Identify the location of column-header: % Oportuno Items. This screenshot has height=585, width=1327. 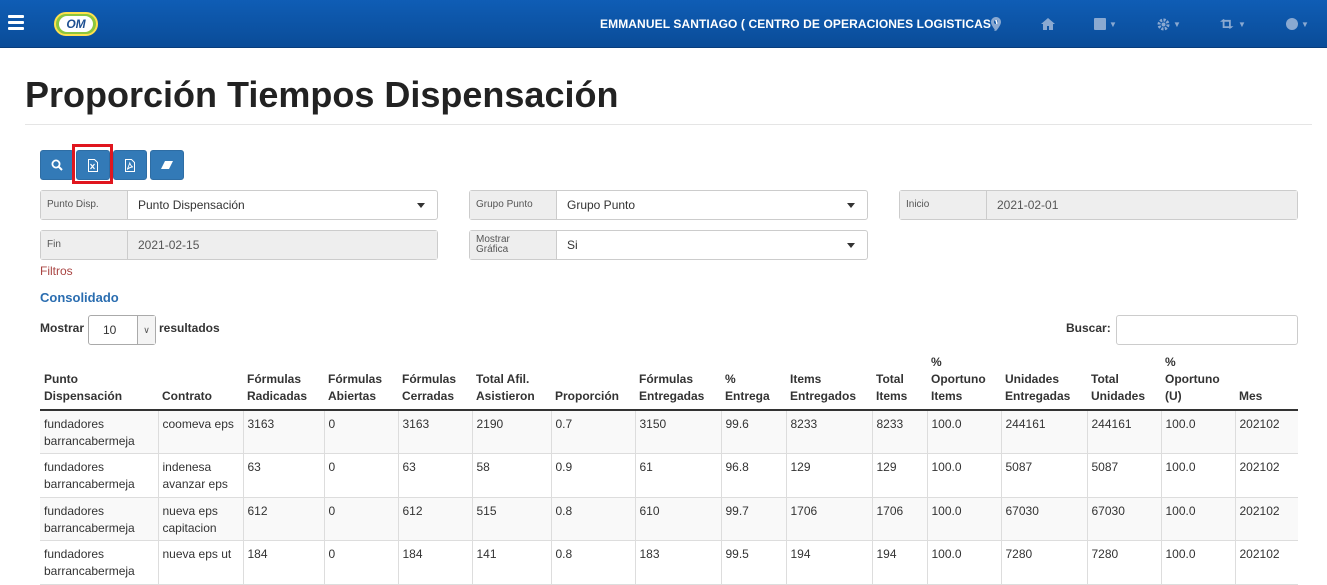
(964, 382).